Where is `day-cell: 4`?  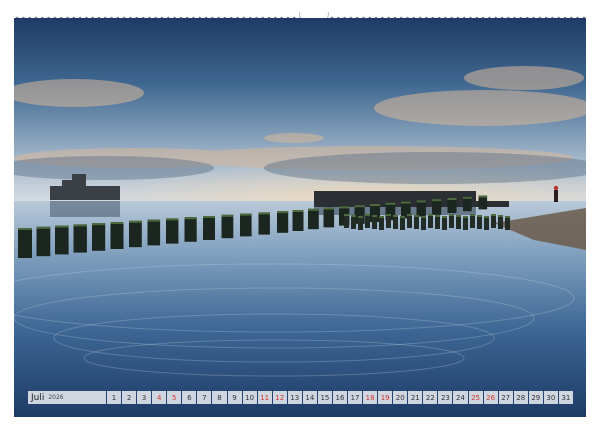
day-cell: 4 is located at coordinates (159, 397).